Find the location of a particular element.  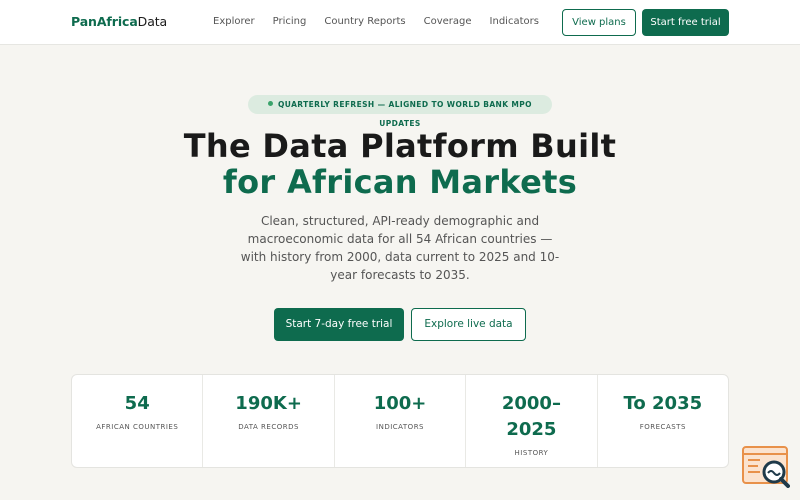

status-dot-icon is located at coordinates (271, 103).